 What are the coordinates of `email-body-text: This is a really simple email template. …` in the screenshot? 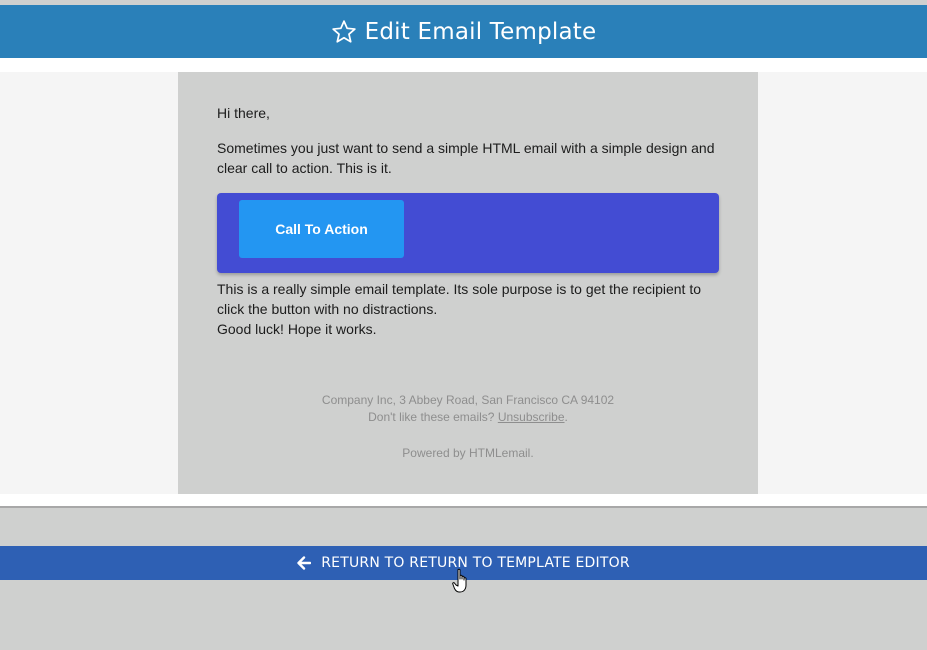 It's located at (472, 309).